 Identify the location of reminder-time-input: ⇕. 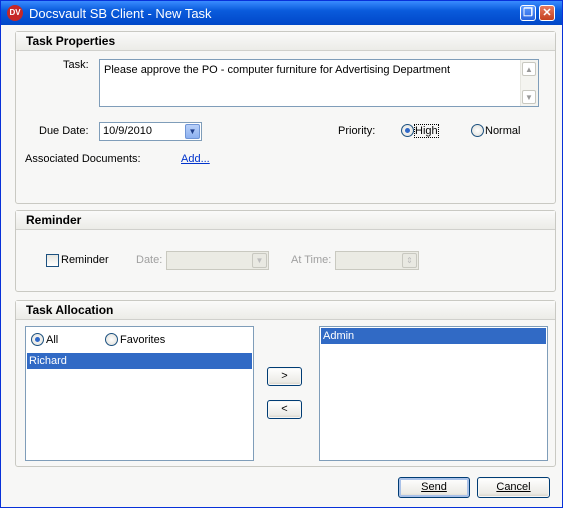
(377, 260).